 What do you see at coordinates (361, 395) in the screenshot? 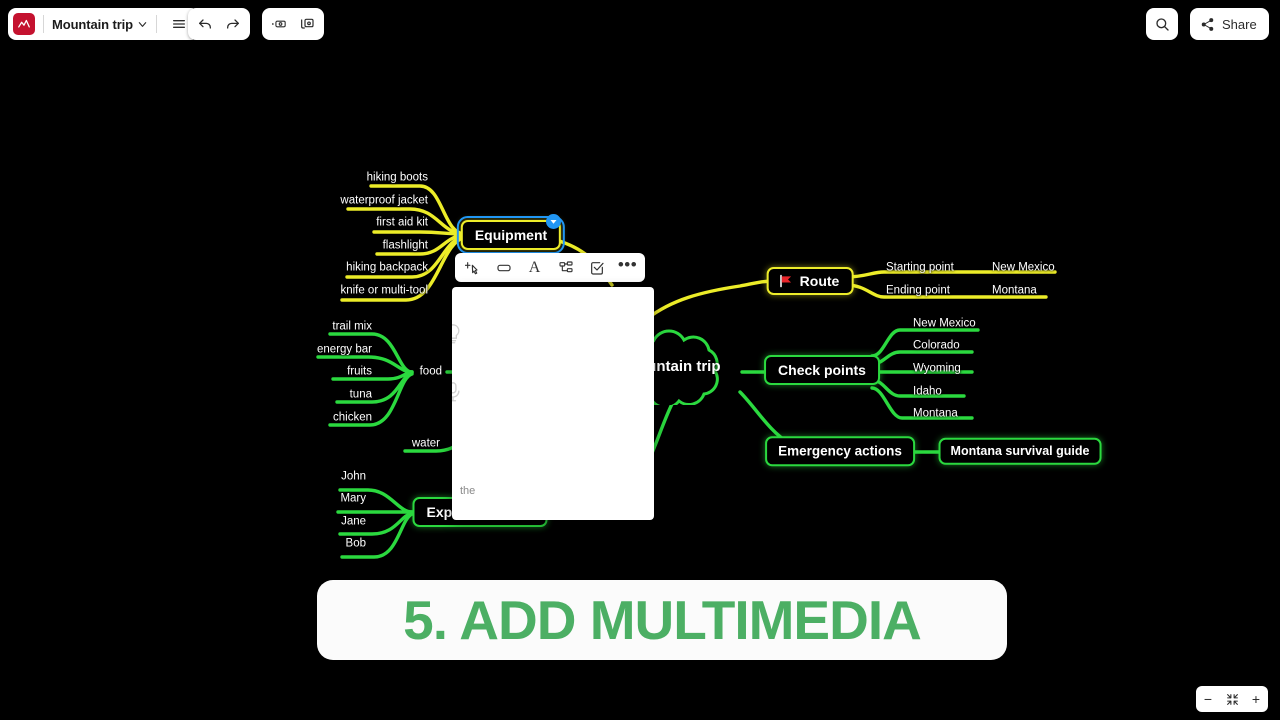
I see `leaf-node: tuna` at bounding box center [361, 395].